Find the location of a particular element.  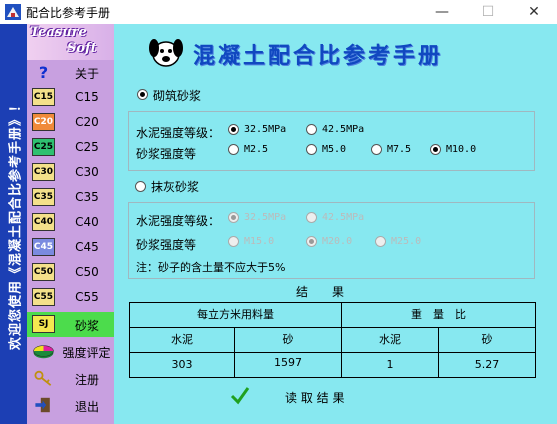

welcome-banner-text: 欢迎您使用《混凝土配合比参考手册》！ is located at coordinates (15, 224).